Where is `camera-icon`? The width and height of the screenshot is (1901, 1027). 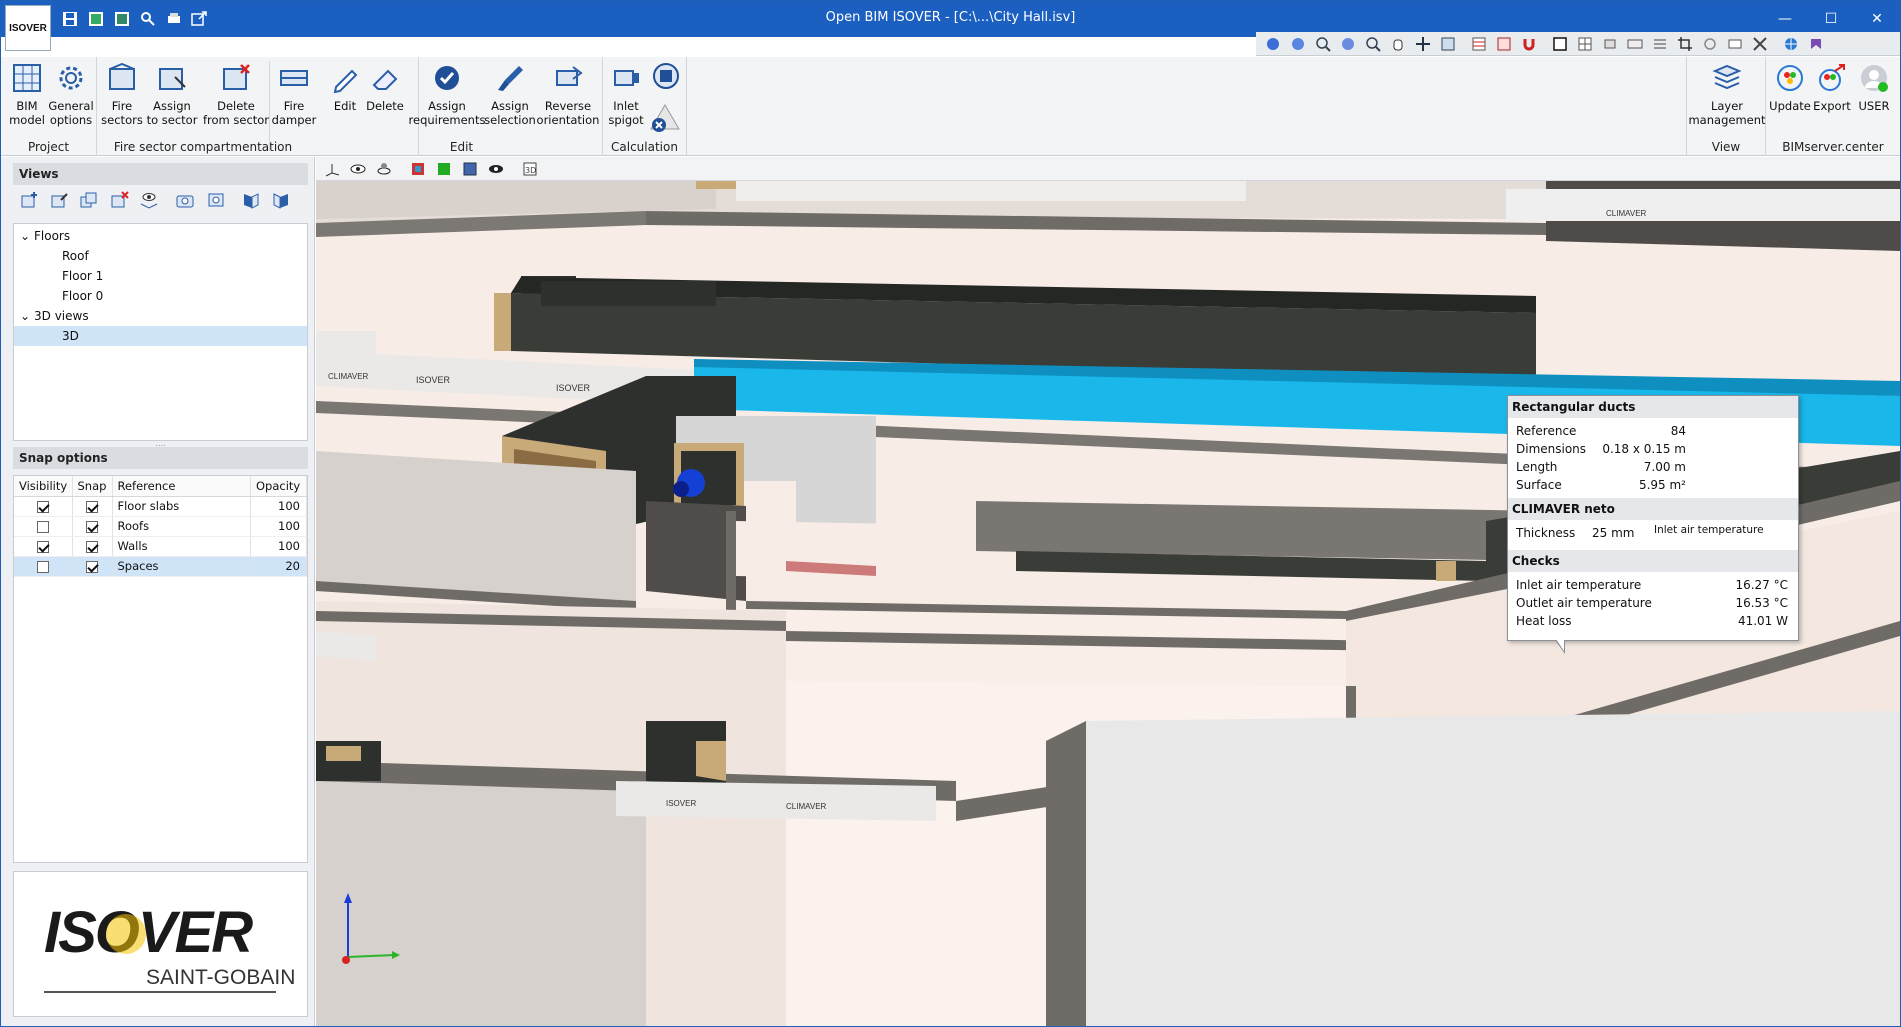
camera-icon is located at coordinates (185, 200).